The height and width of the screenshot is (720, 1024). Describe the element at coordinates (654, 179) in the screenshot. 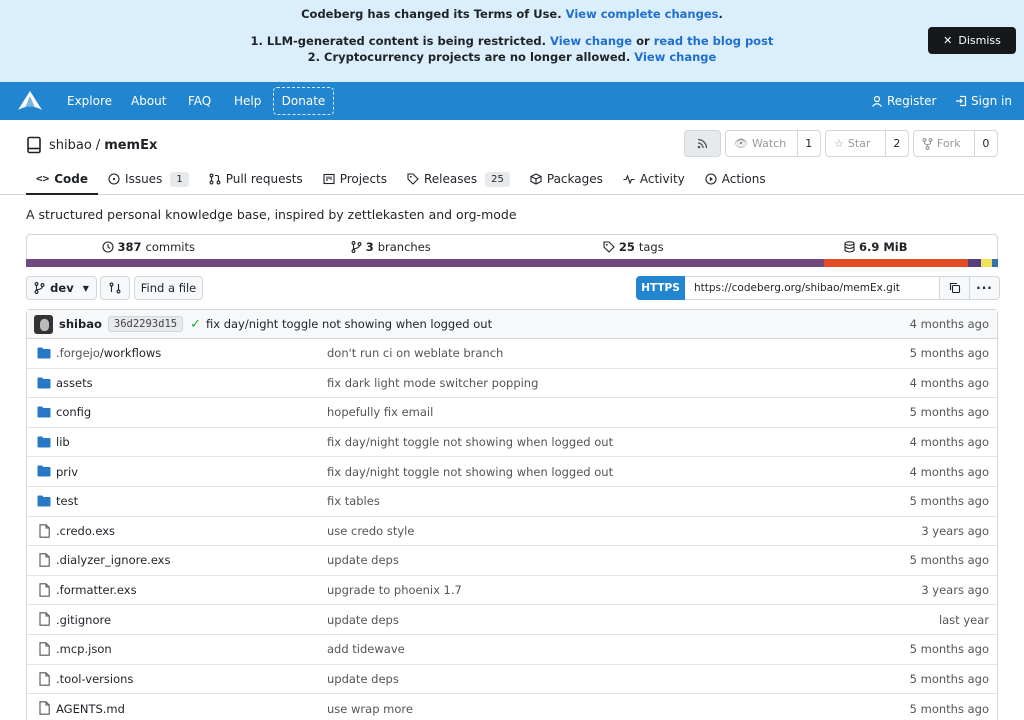

I see `tab-activity: Activity` at that location.